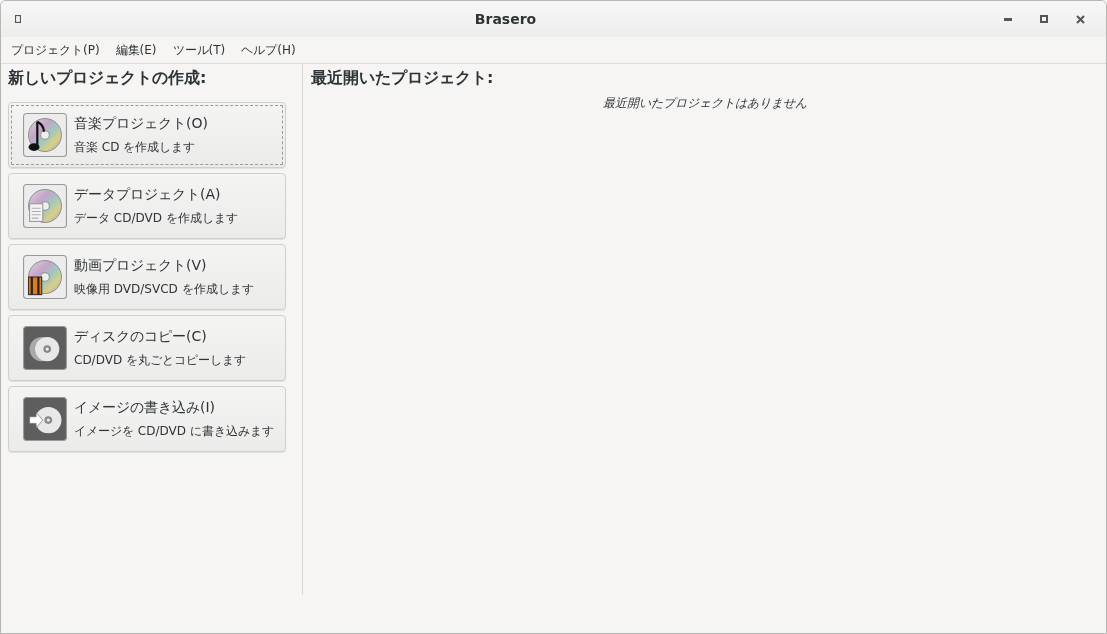  I want to click on maximize-icon, so click(1044, 19).